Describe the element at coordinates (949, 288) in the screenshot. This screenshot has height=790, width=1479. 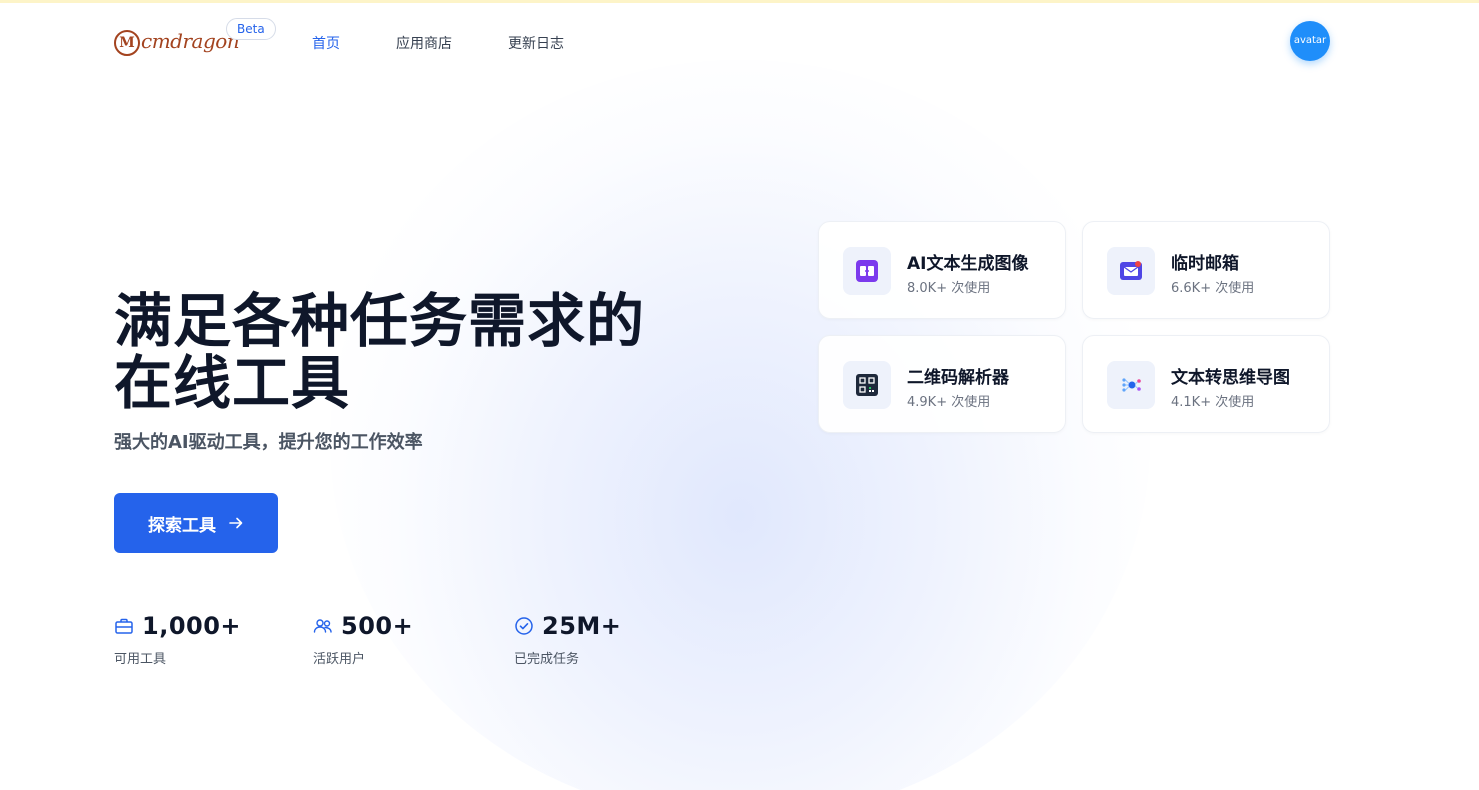
I see `tool-usage: 8.0K+ 次使用` at that location.